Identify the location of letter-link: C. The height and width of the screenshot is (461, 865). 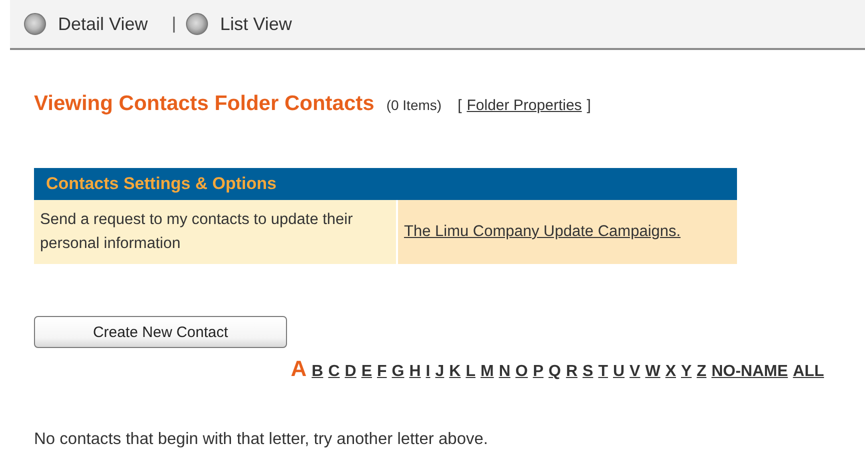
(334, 372).